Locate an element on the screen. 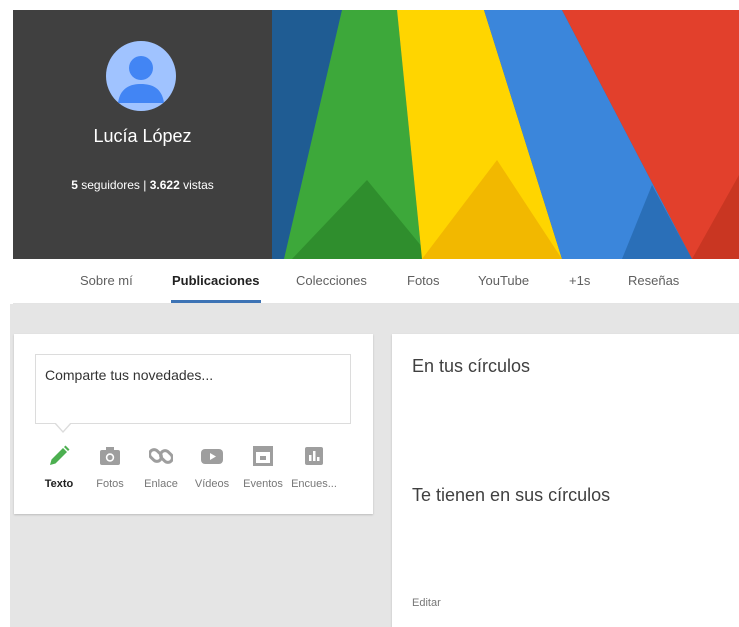  share-event-button: Eventos is located at coordinates (263, 467).